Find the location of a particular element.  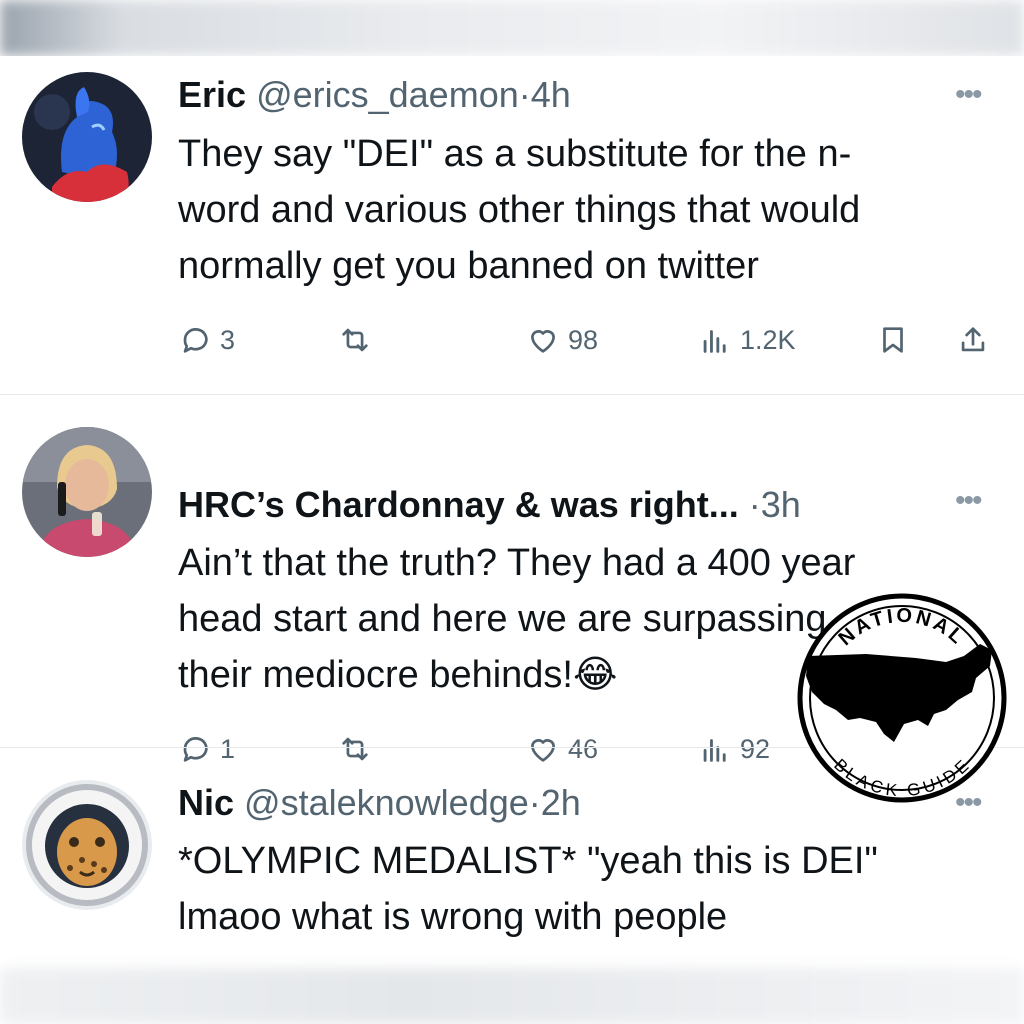

like-button: 98 is located at coordinates (562, 340).